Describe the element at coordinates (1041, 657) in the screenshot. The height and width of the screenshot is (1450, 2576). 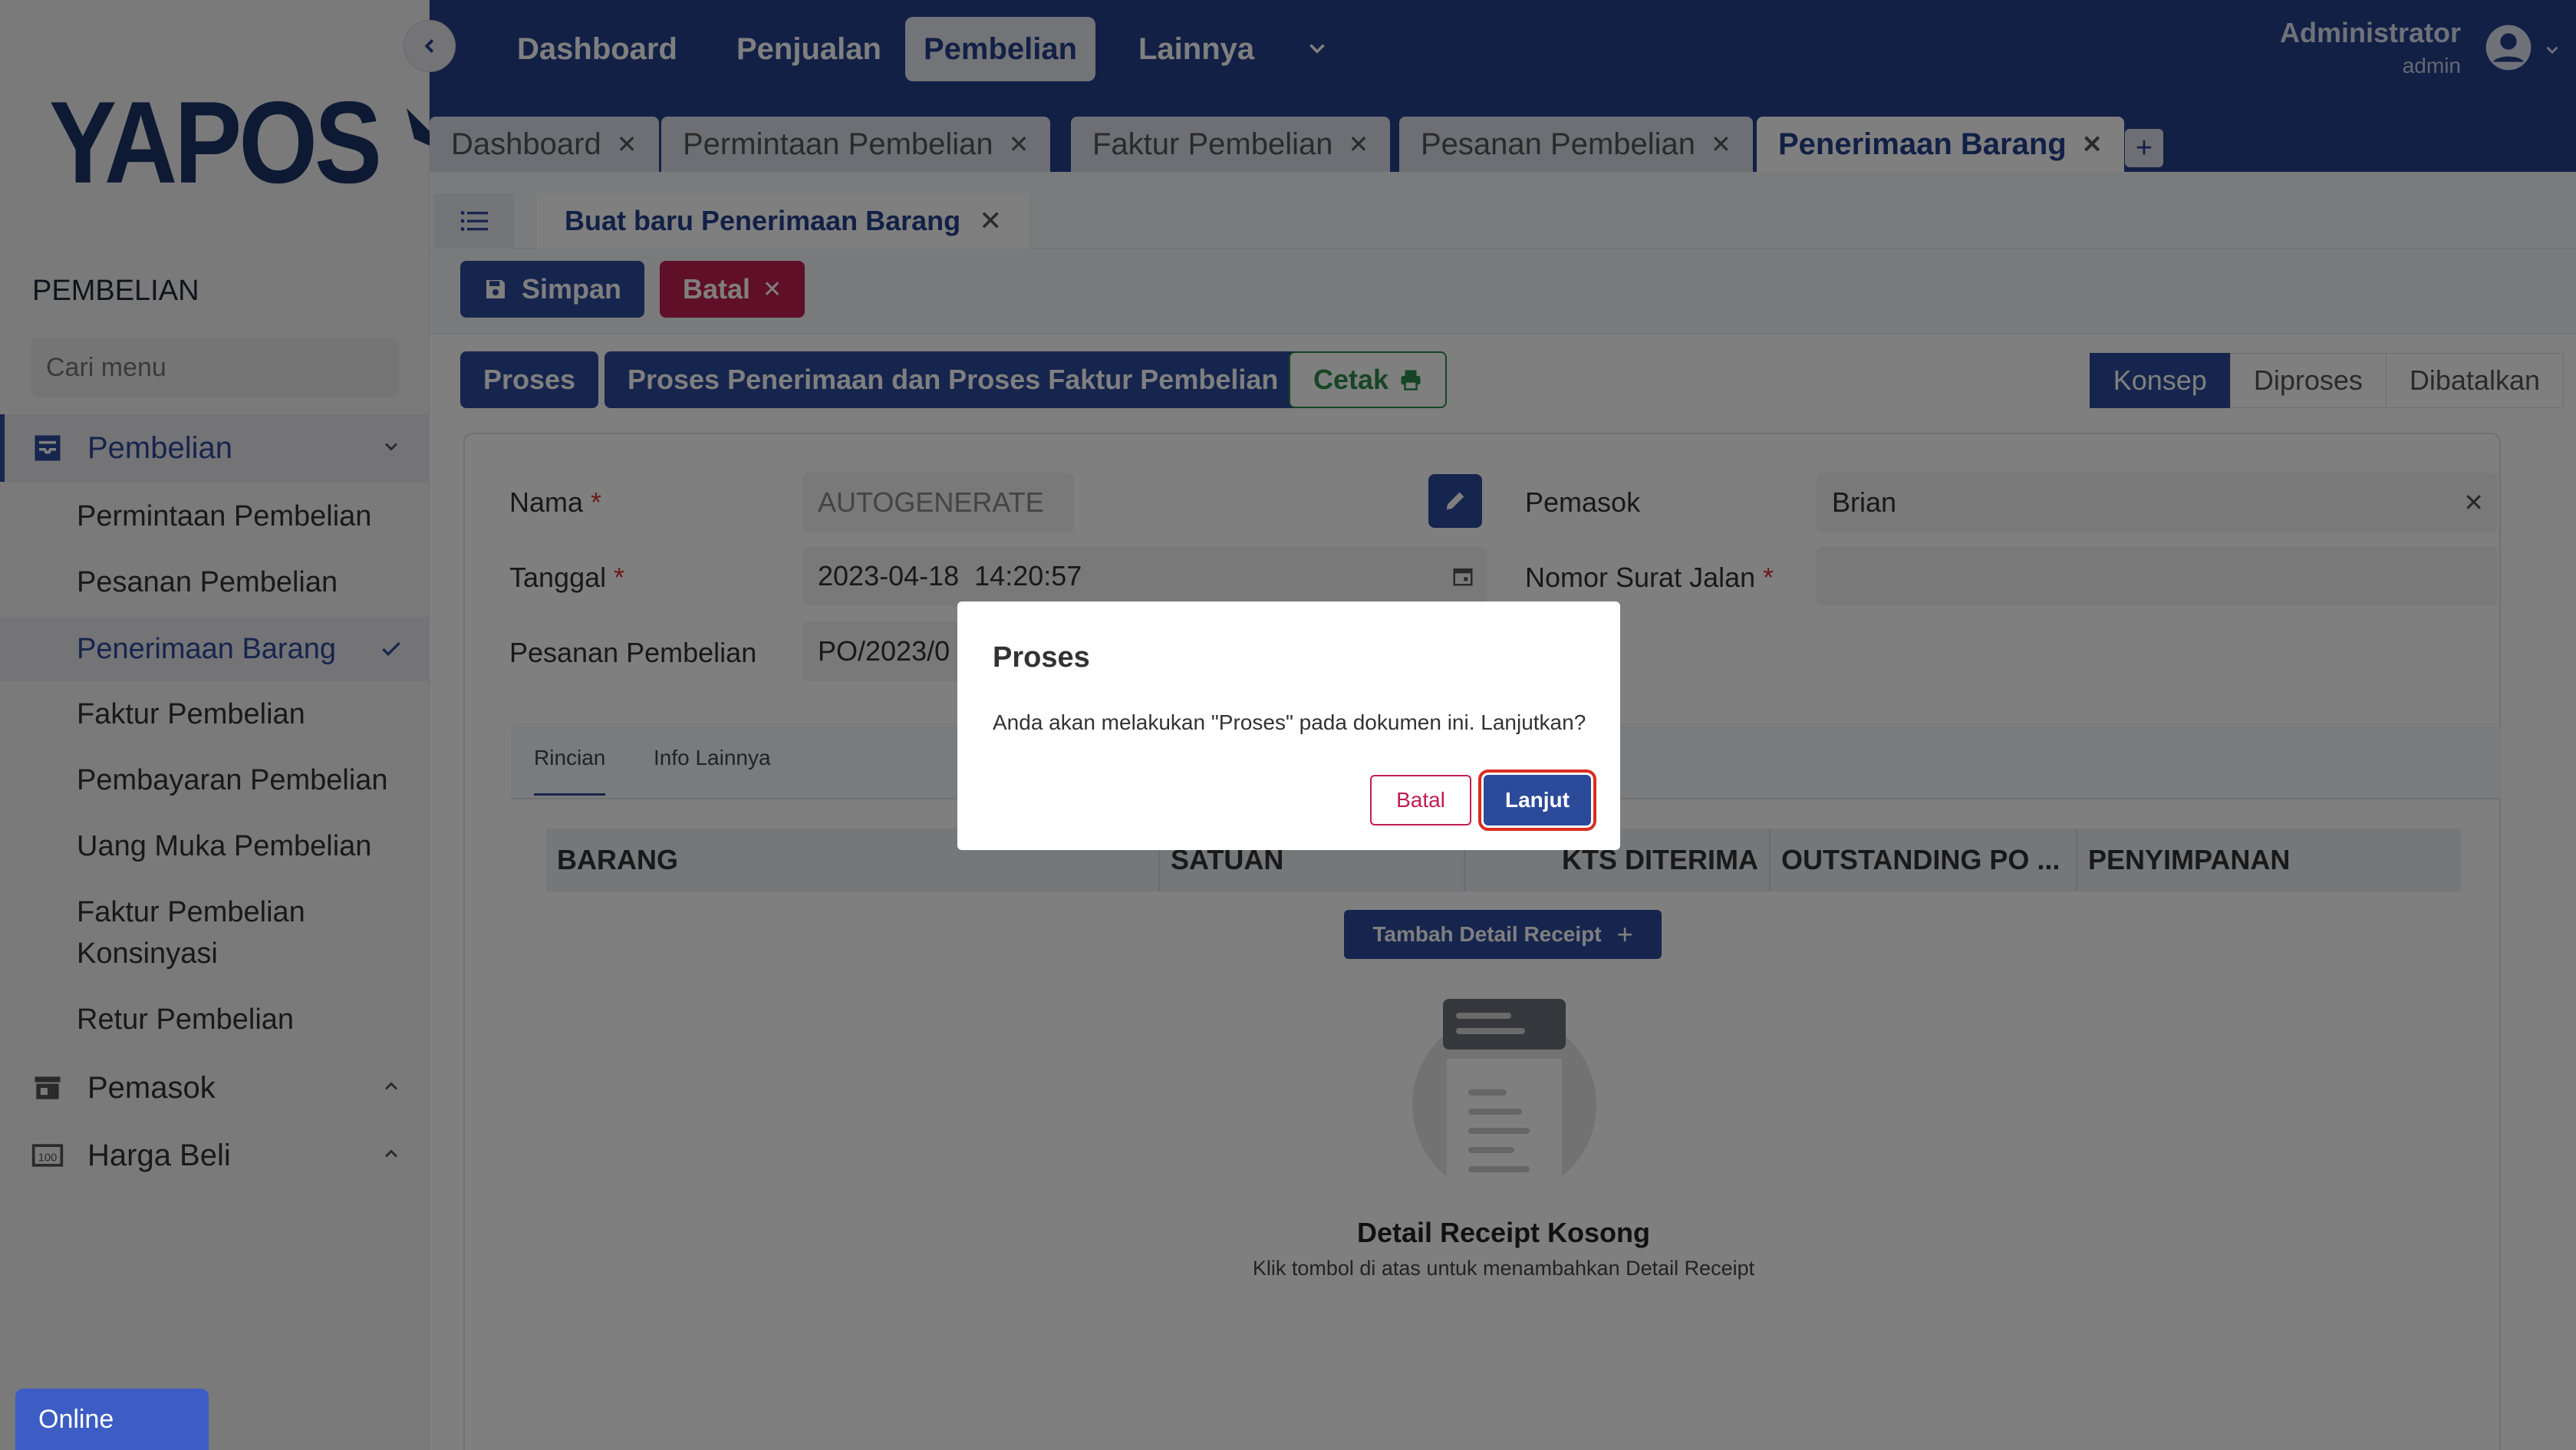
I see `dialog-title: Proses` at that location.